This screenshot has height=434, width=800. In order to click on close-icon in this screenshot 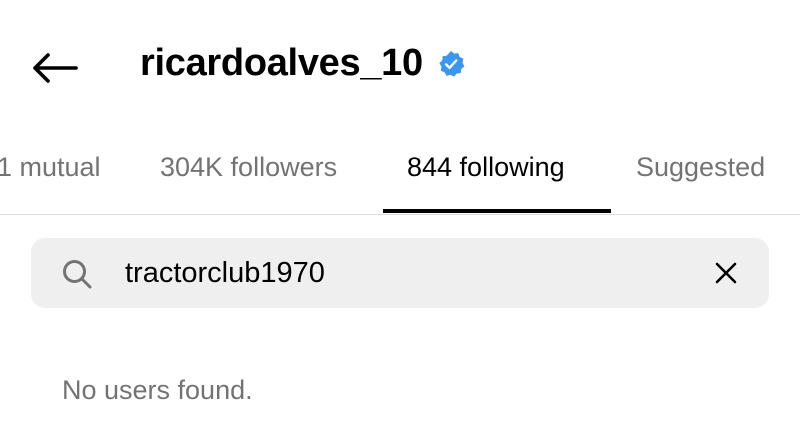, I will do `click(726, 273)`.